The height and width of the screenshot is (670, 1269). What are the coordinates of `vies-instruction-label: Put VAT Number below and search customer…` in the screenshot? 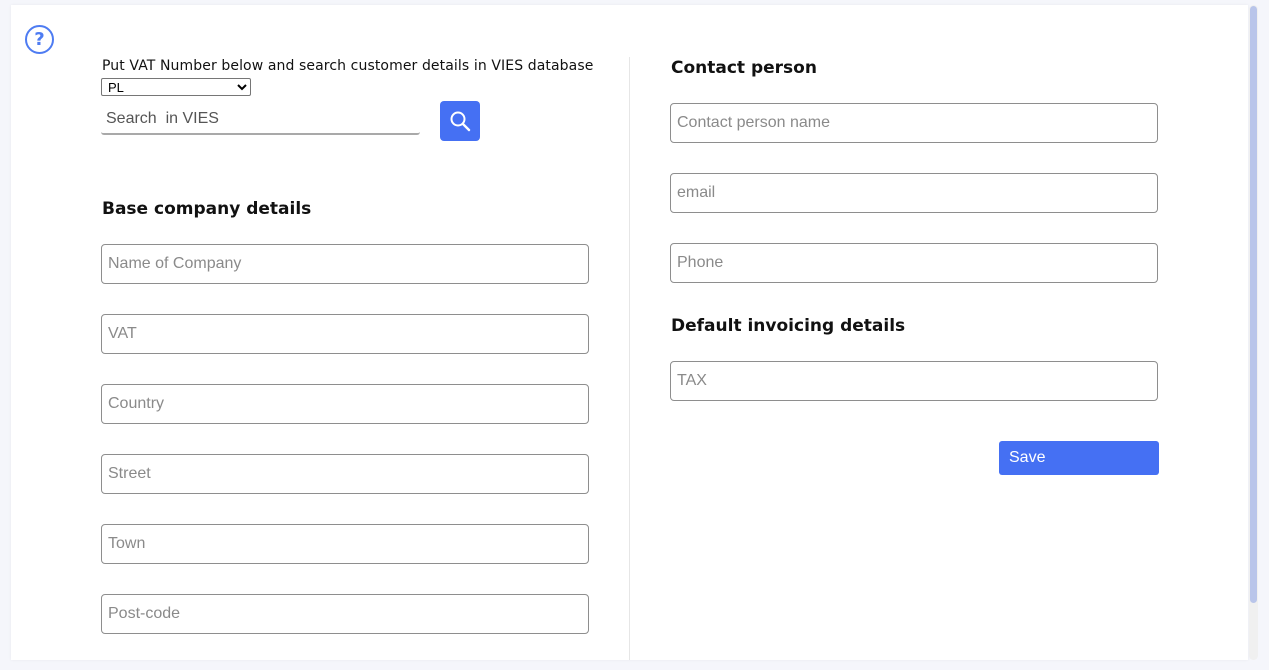 It's located at (348, 66).